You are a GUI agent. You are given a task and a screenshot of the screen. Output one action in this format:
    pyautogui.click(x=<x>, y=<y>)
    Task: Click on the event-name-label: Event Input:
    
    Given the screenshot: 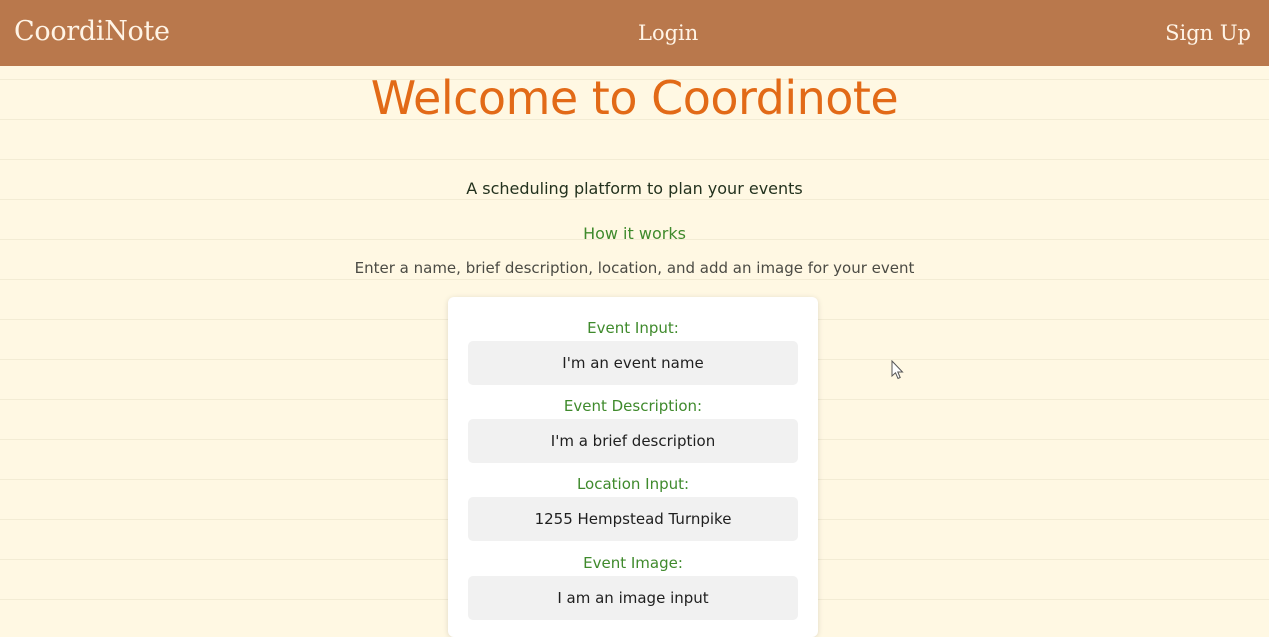 What is the action you would take?
    pyautogui.click(x=633, y=328)
    